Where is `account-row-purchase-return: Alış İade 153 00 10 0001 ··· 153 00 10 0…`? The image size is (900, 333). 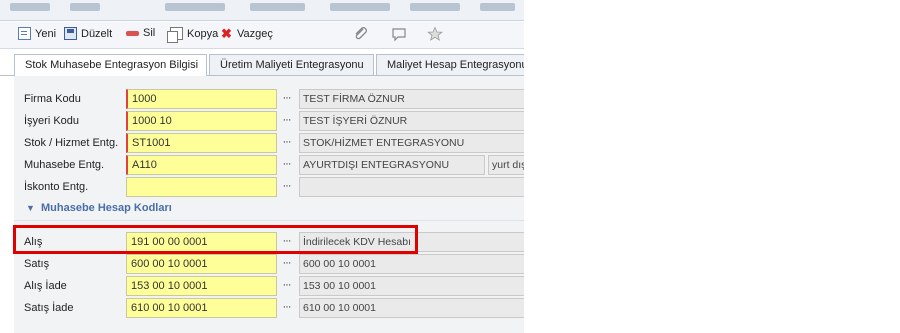
account-row-purchase-return: Alış İade 153 00 10 0001 ··· 153 00 10 0… is located at coordinates (269, 286).